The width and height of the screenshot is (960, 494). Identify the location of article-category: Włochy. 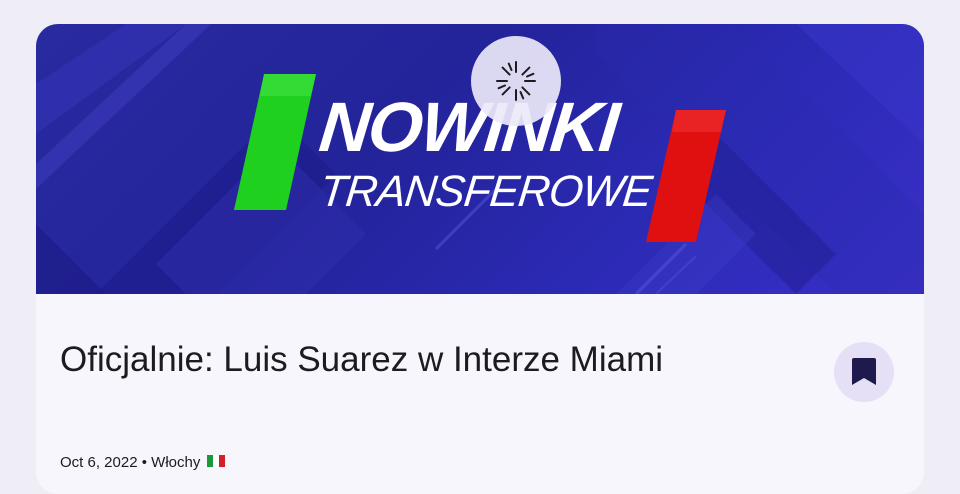
(175, 462).